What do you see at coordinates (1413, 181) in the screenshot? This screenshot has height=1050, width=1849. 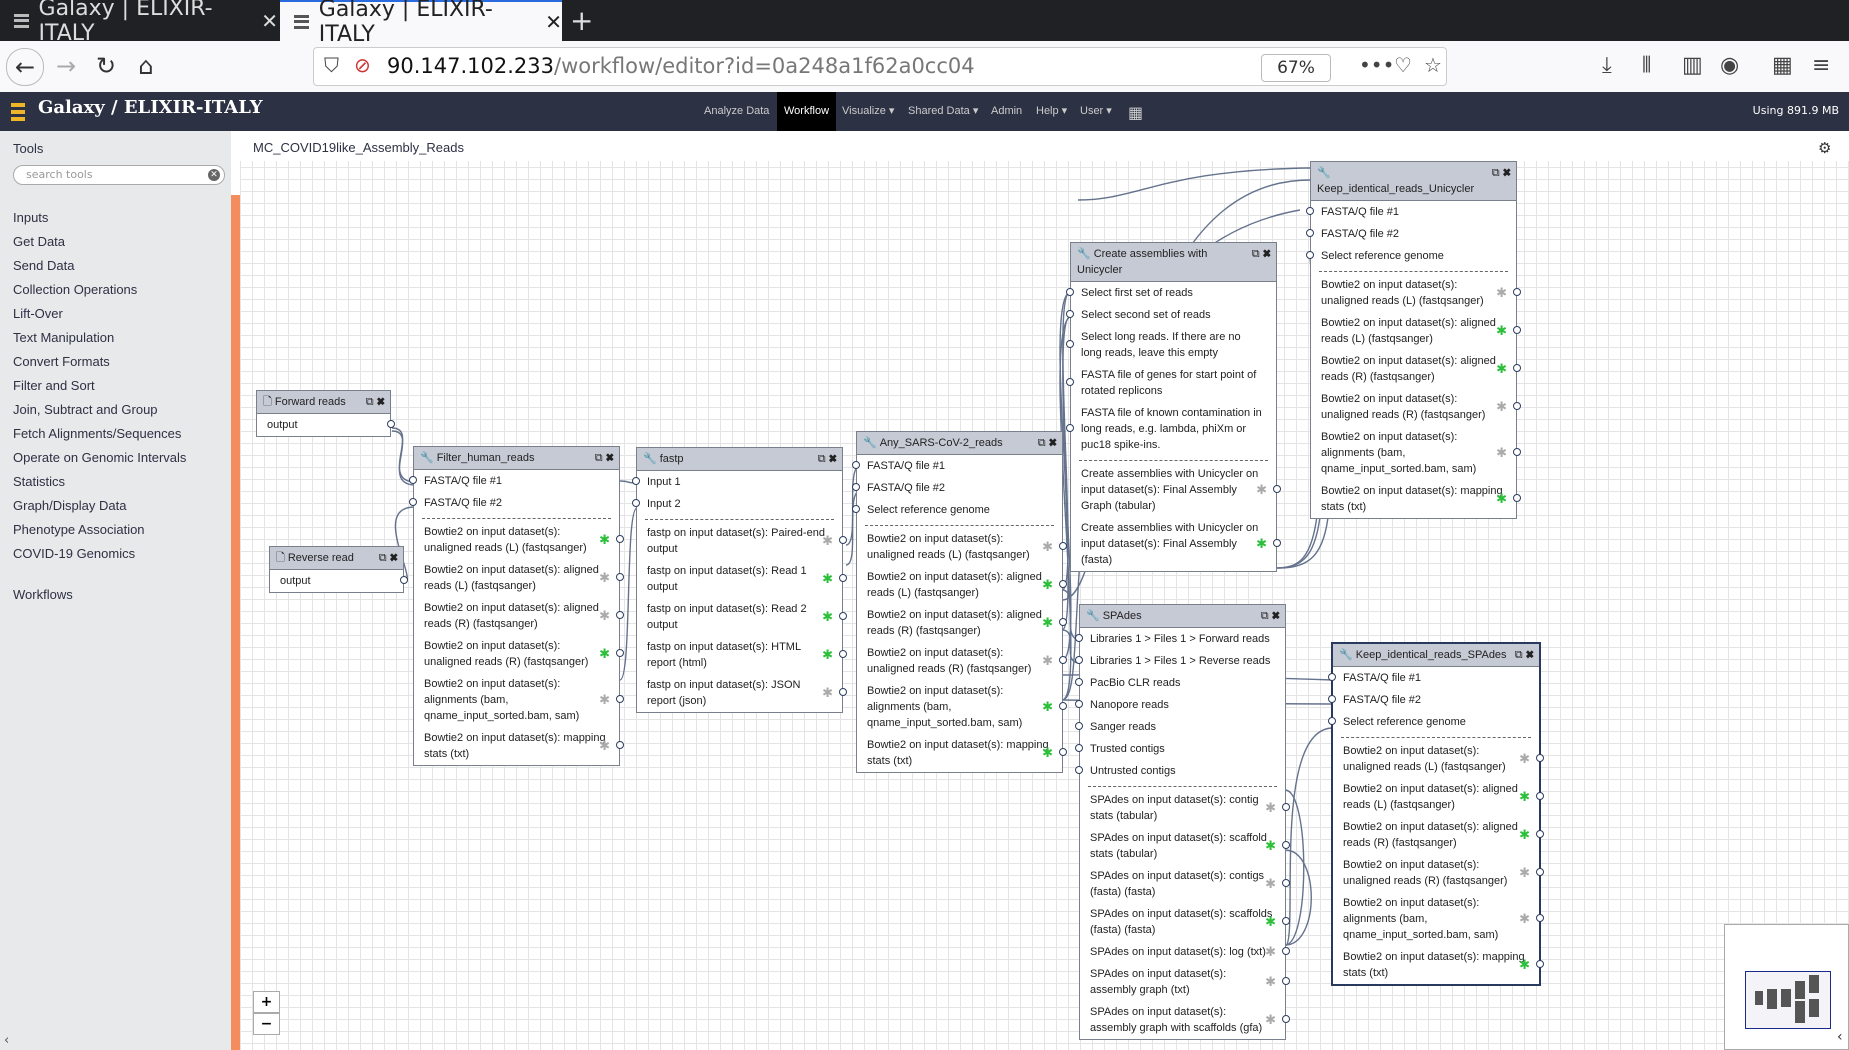 I see `node-header: 🔧 Keep_identical_reads_Unicycler ⧉ ✖` at bounding box center [1413, 181].